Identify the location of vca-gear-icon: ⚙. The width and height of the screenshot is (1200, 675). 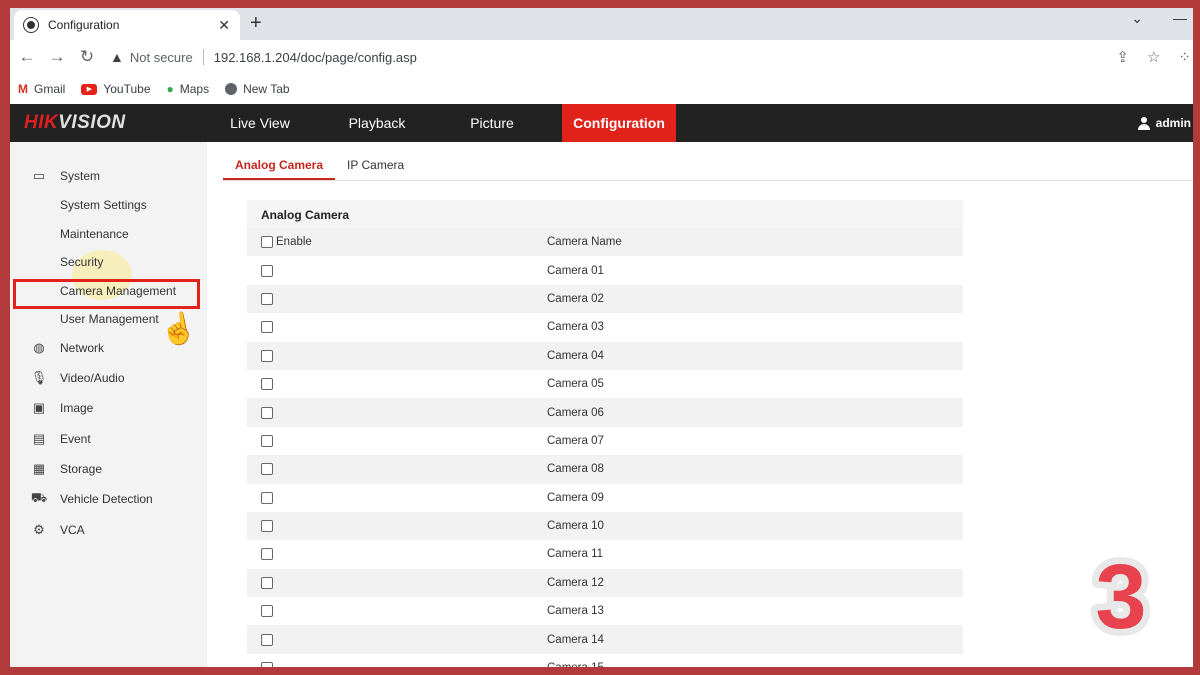
(39, 529).